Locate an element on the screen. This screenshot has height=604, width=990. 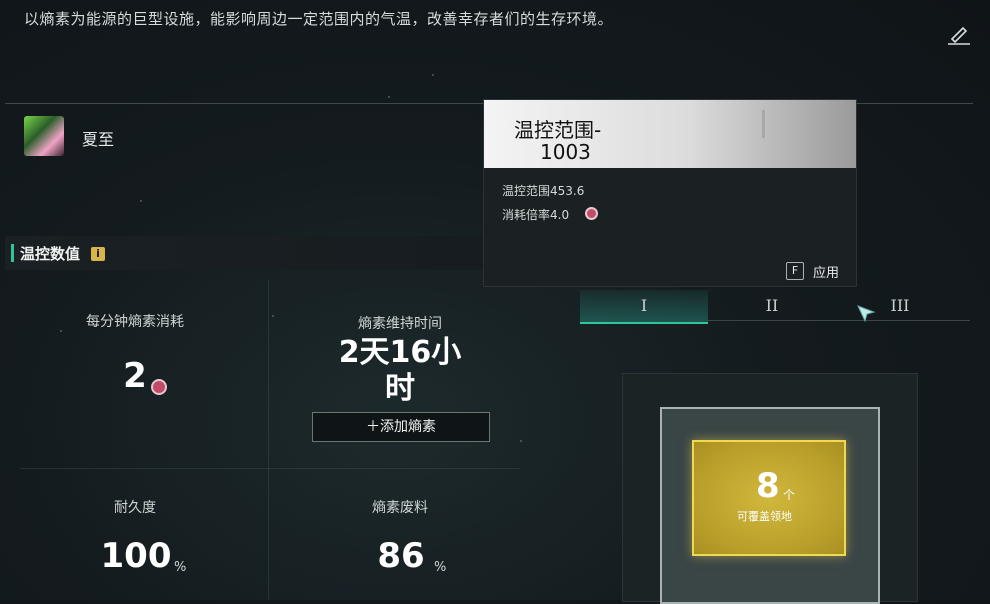
tabs-underline is located at coordinates (839, 320).